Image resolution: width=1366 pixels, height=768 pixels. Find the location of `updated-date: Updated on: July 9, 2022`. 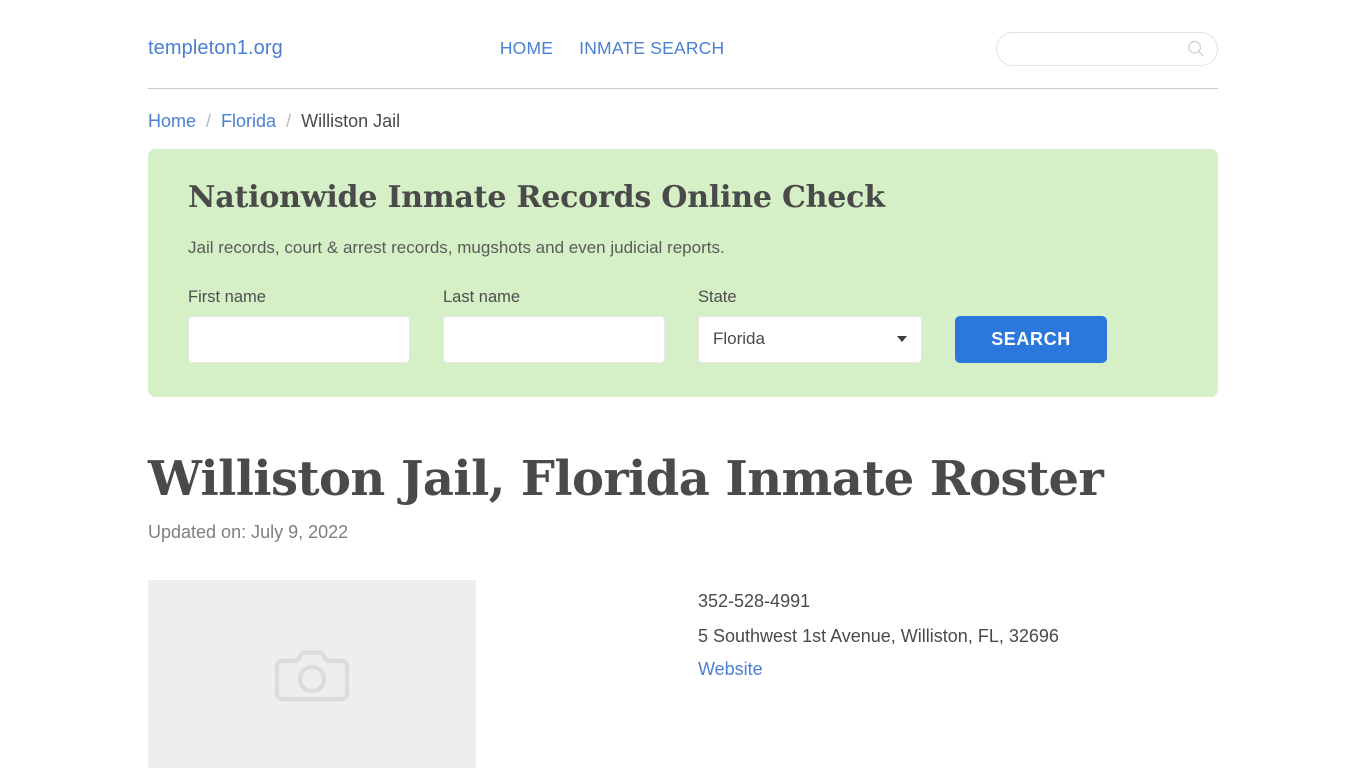

updated-date: Updated on: July 9, 2022 is located at coordinates (248, 532).